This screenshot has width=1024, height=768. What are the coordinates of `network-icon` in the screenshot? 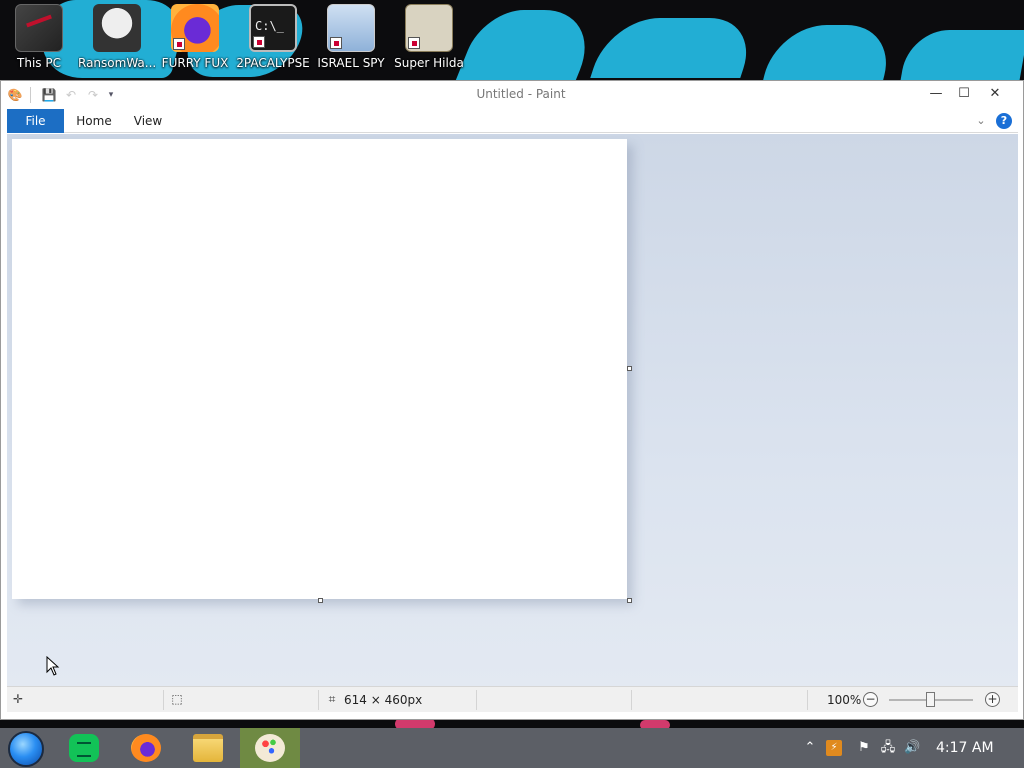 It's located at (351, 28).